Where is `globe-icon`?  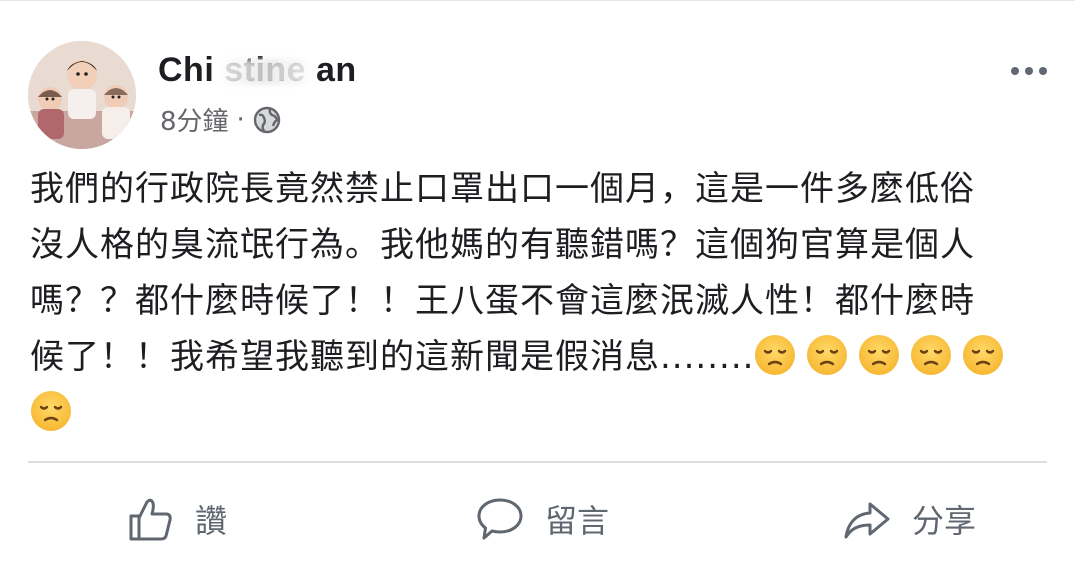 globe-icon is located at coordinates (267, 120).